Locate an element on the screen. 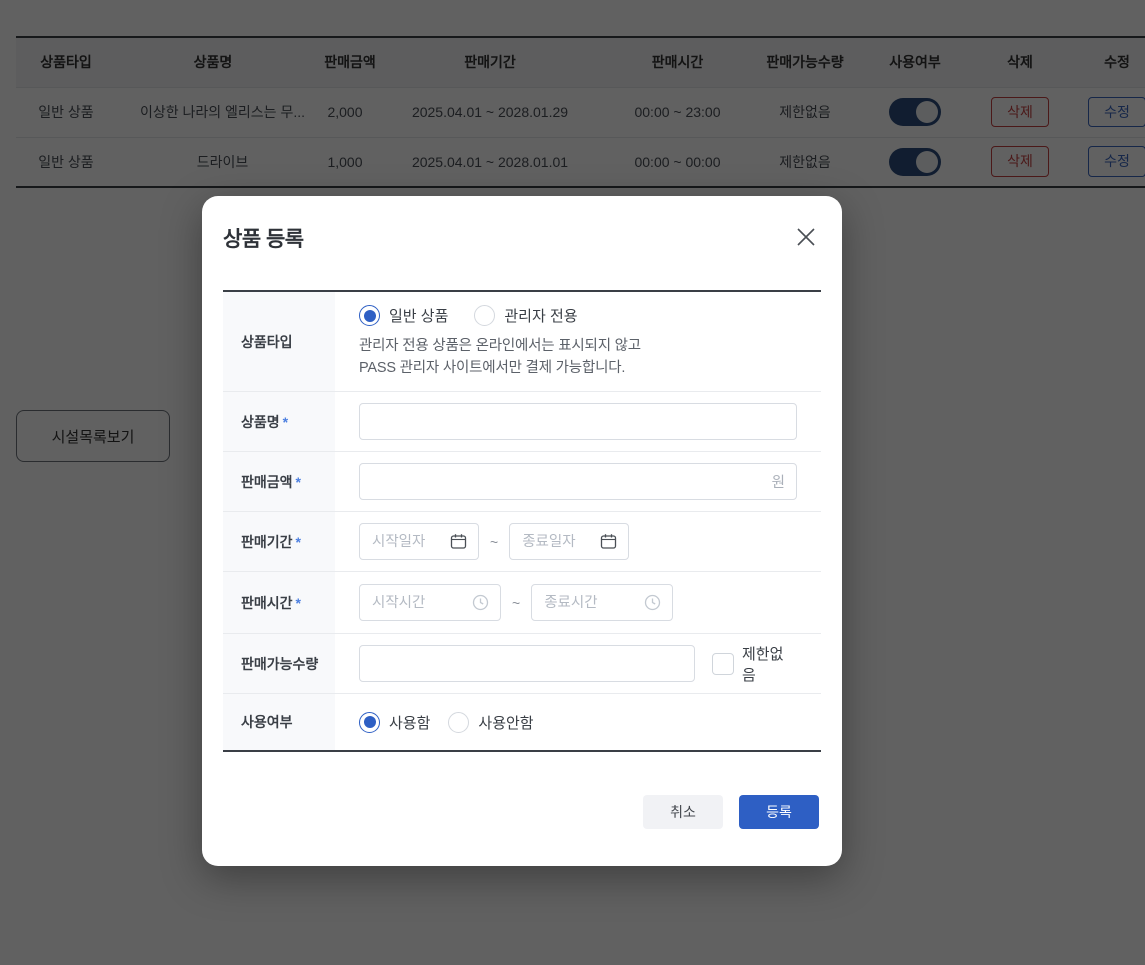  use-radio-group: 사용함 사용안함 is located at coordinates (446, 722).